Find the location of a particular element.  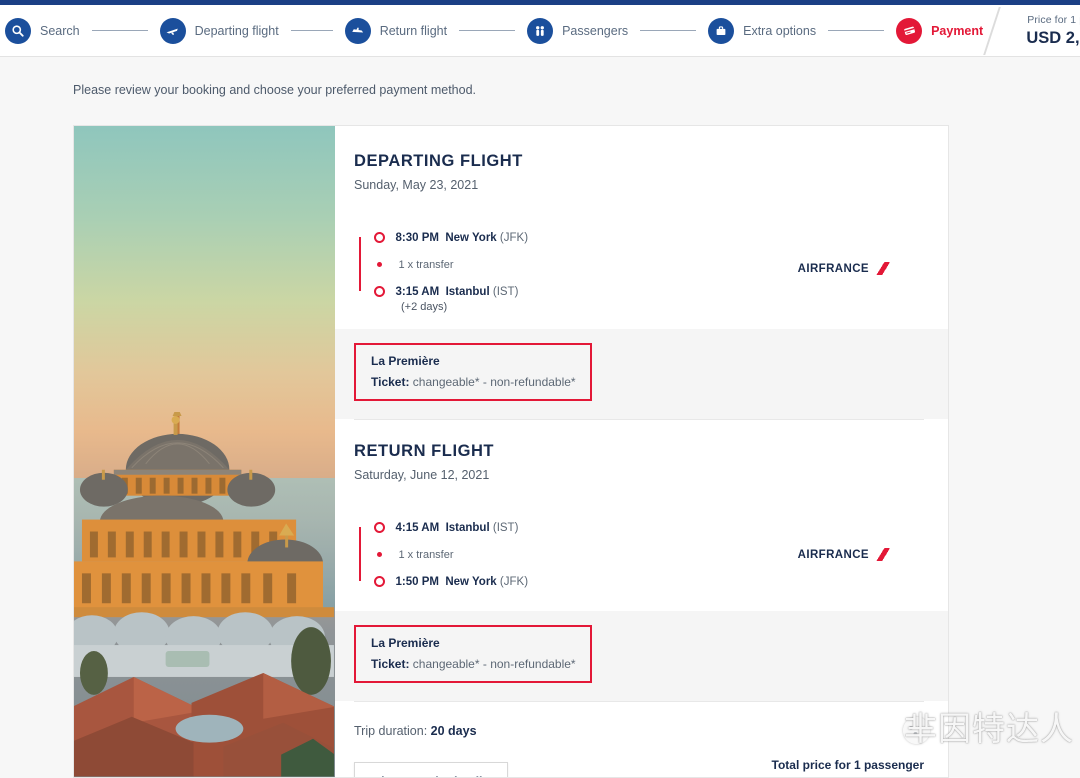

return-depart-time: 4:15 AM is located at coordinates (417, 527).